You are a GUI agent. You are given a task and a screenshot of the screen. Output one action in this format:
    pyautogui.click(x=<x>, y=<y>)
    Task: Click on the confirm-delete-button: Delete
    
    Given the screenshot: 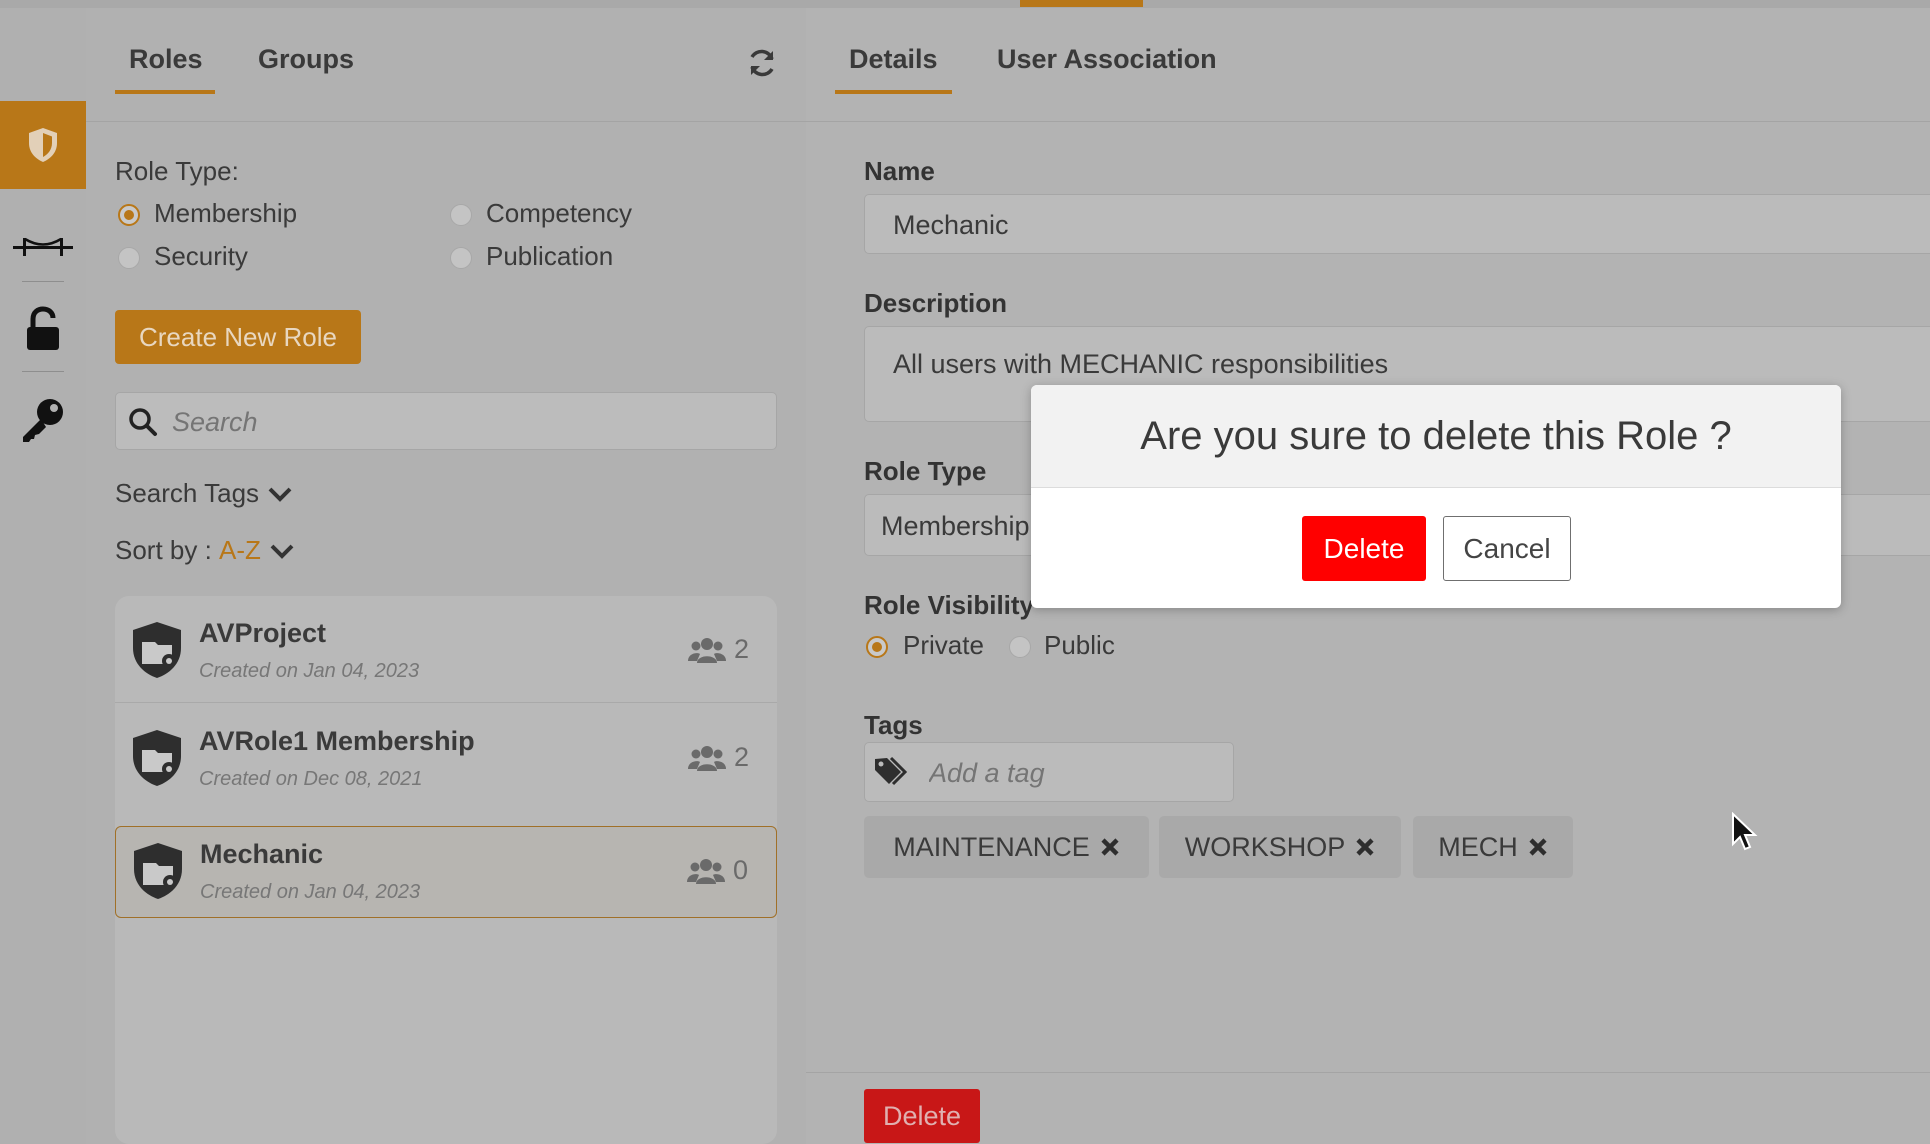 What is the action you would take?
    pyautogui.click(x=1364, y=548)
    